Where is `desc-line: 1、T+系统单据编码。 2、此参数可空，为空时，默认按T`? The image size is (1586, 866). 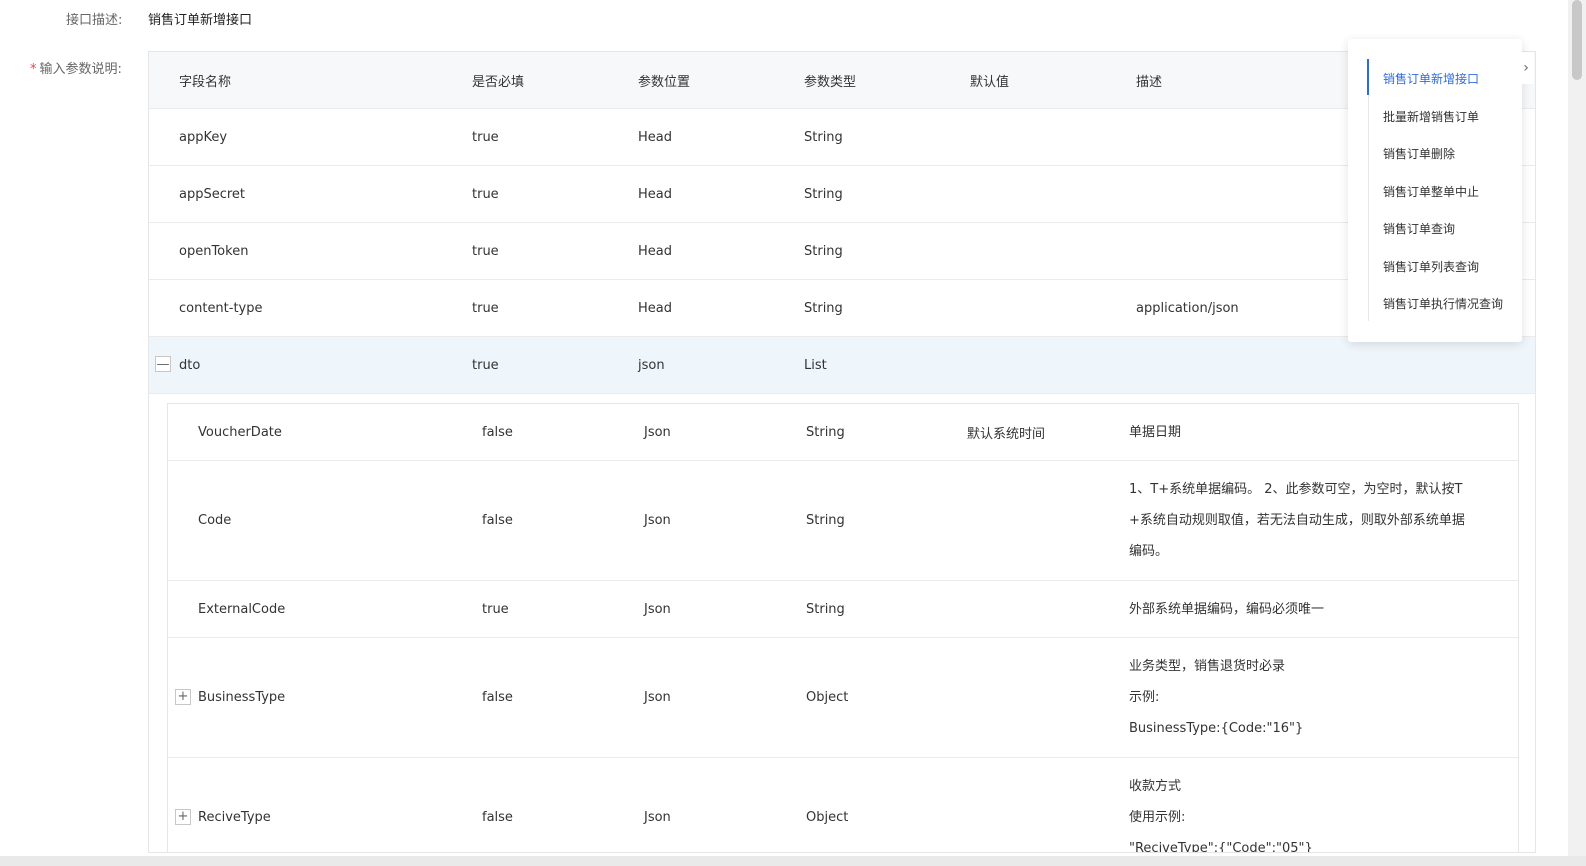 desc-line: 1、T+系统单据编码。 2、此参数可空，为空时，默认按T is located at coordinates (1296, 489).